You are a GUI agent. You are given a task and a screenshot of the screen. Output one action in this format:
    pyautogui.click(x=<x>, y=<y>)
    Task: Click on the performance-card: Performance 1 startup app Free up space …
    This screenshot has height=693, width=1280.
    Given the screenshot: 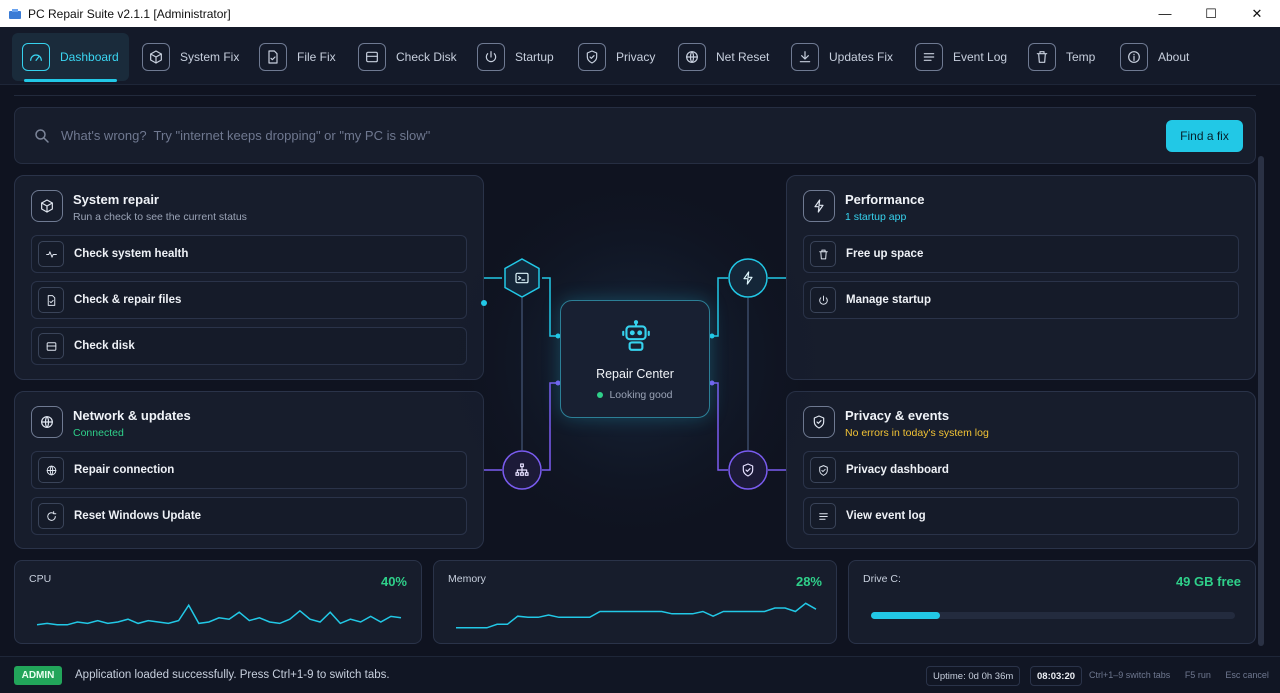 What is the action you would take?
    pyautogui.click(x=1021, y=277)
    